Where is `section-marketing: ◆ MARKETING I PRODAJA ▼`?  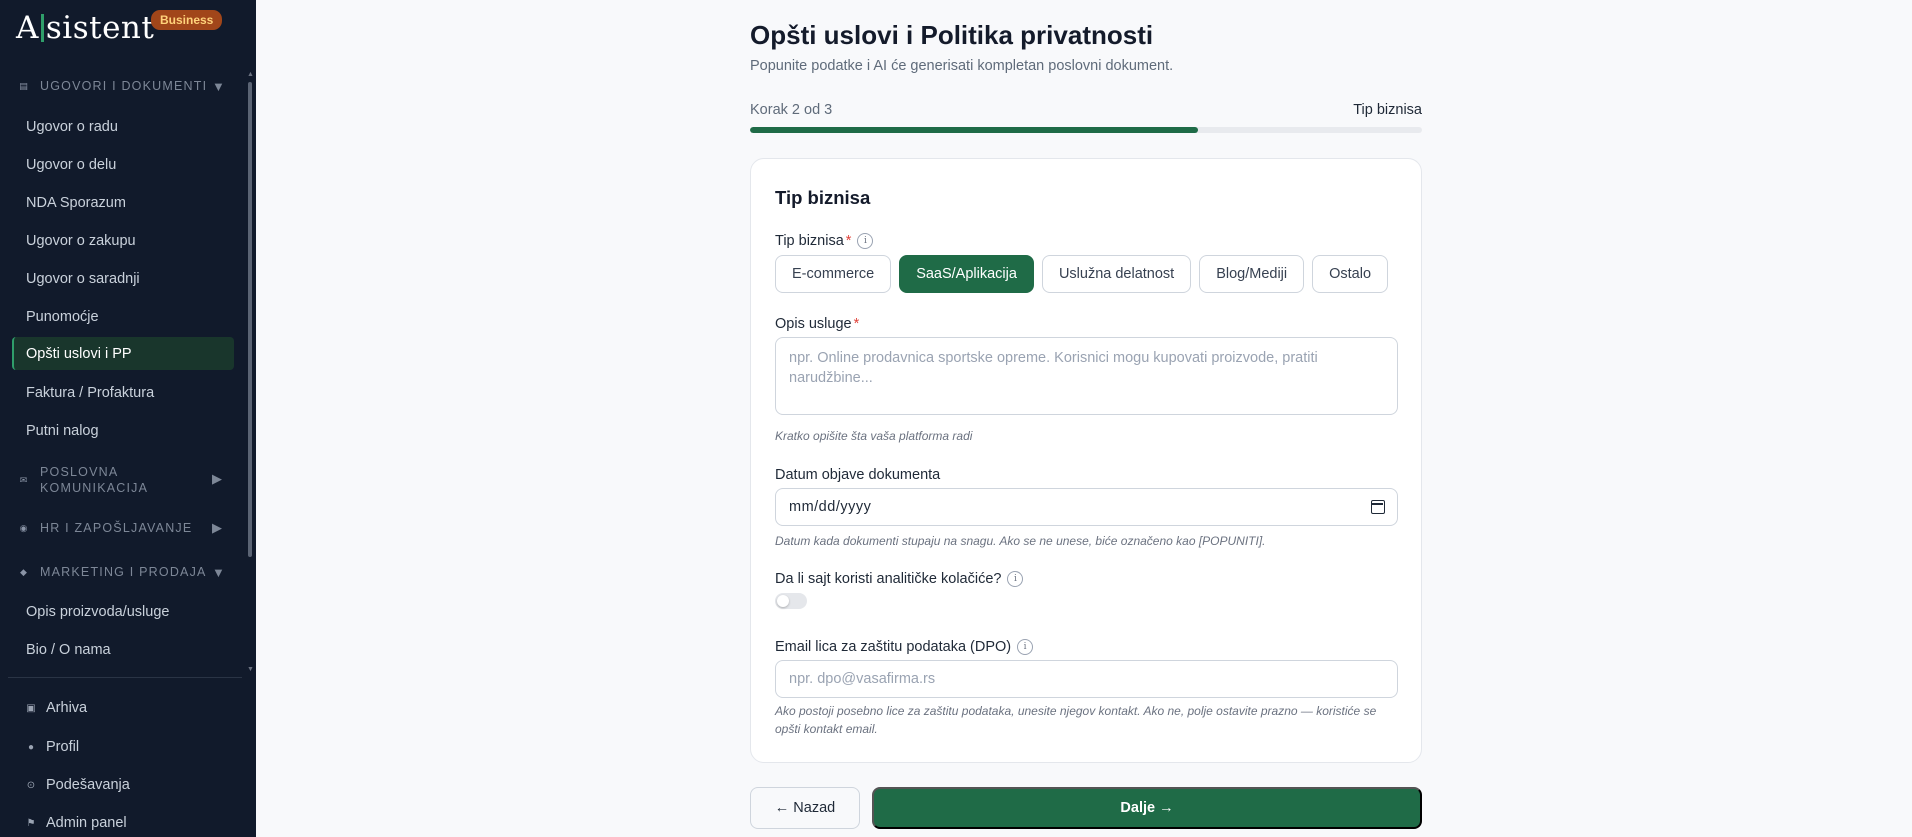
section-marketing: ◆ MARKETING I PRODAJA ▼ is located at coordinates (120, 572).